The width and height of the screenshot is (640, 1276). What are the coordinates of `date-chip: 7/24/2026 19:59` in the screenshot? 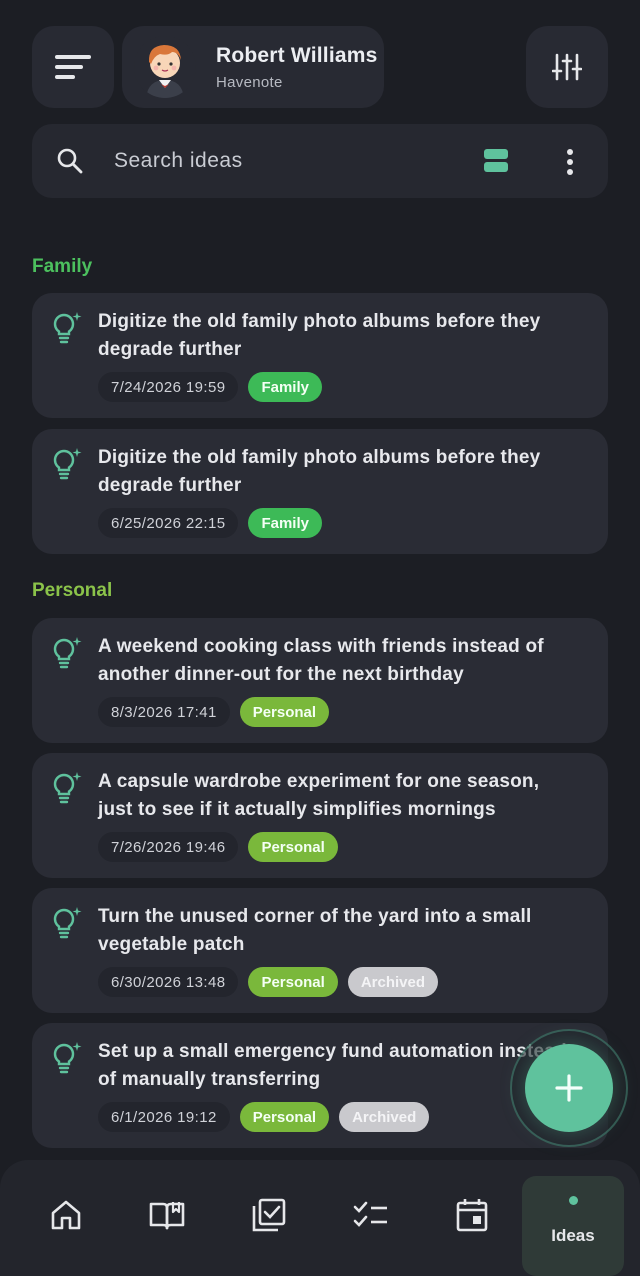 It's located at (168, 387).